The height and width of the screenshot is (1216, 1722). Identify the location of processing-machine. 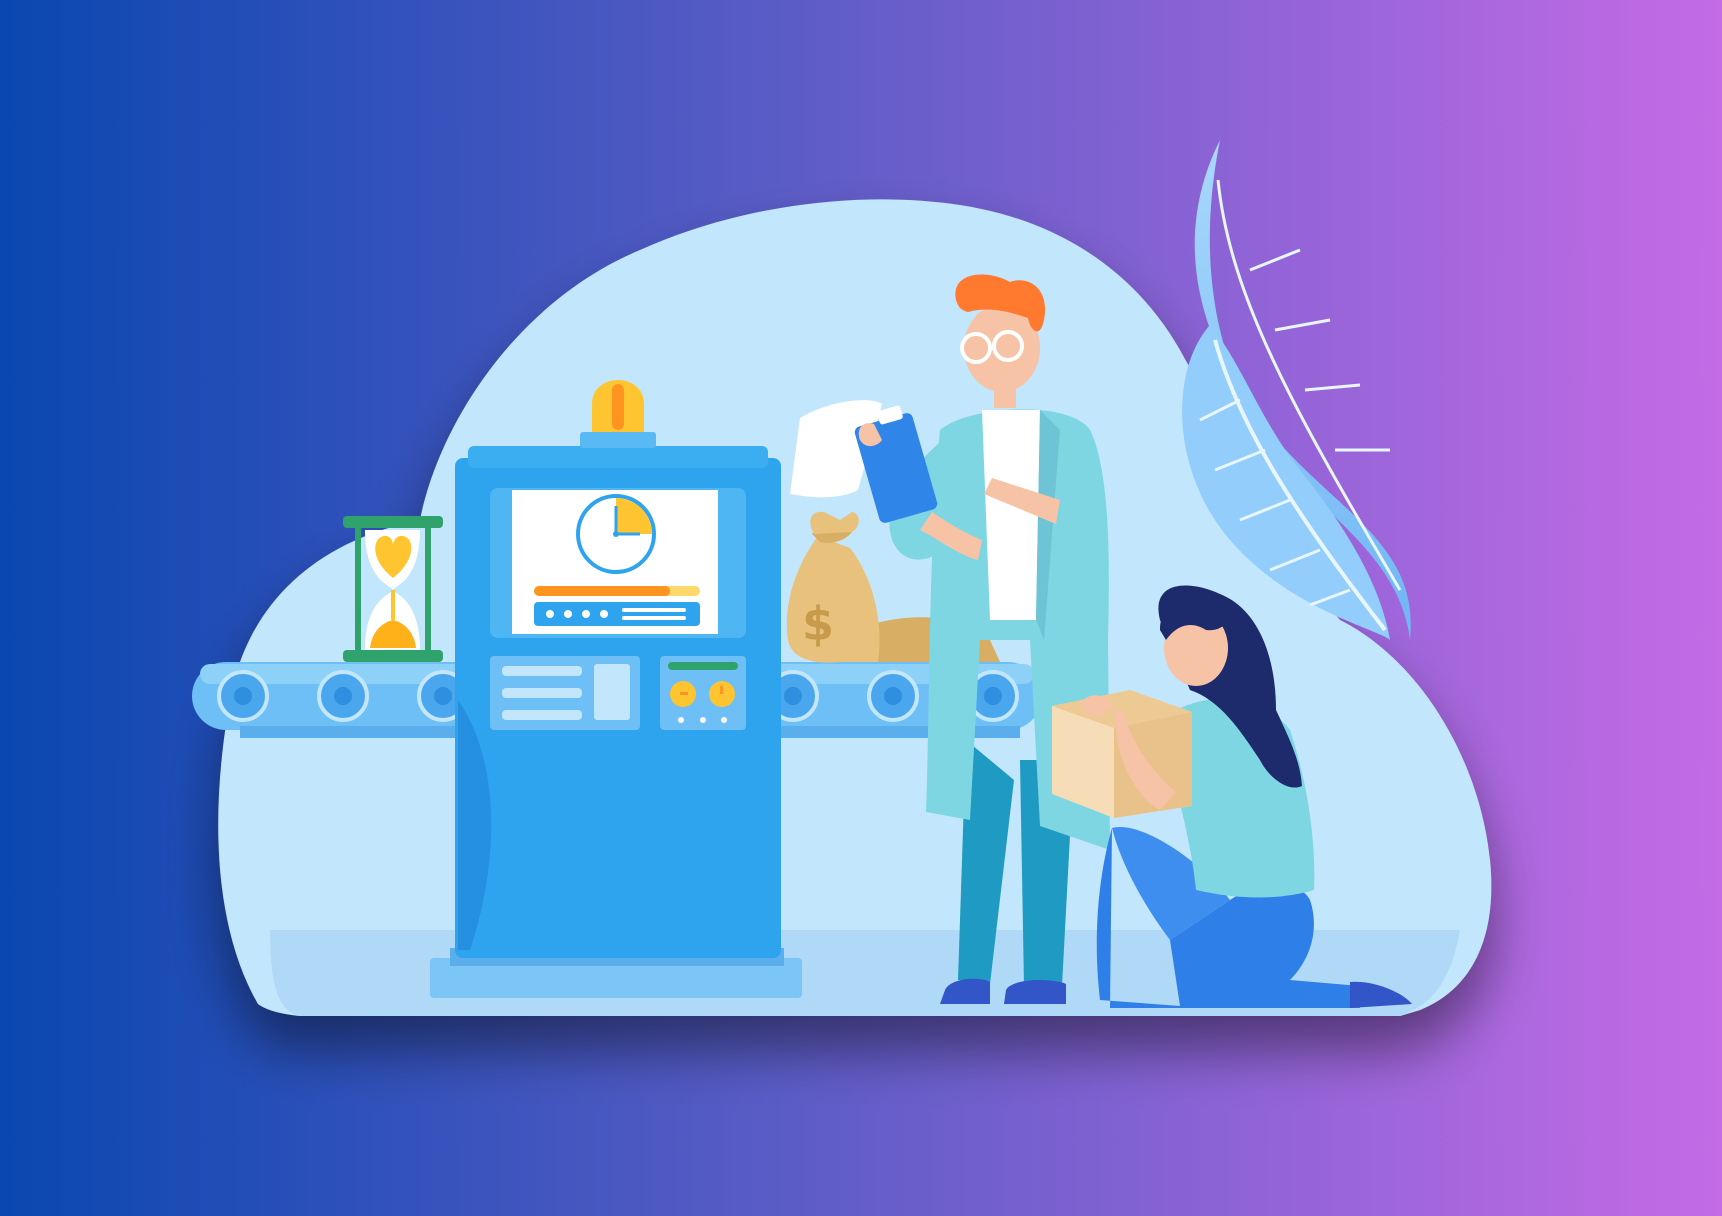
(616, 689).